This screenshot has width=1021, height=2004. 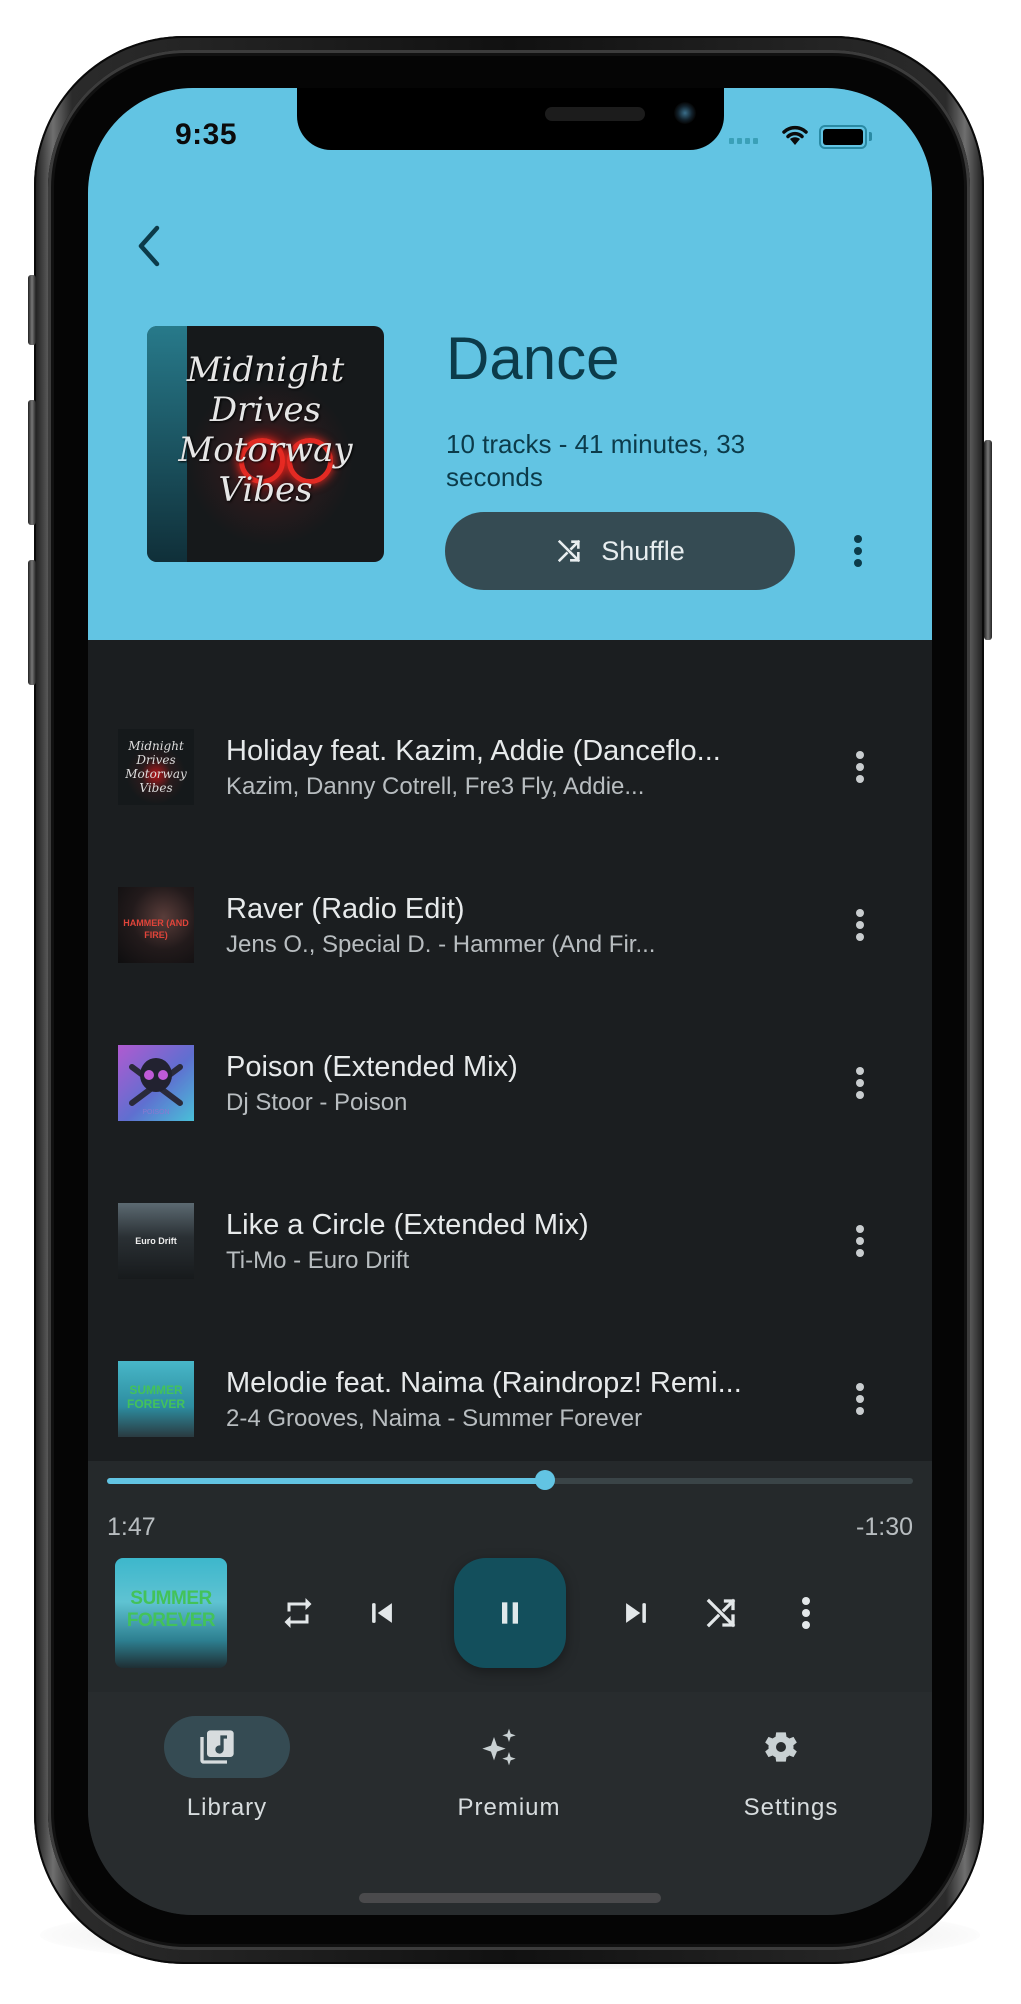 What do you see at coordinates (32, 310) in the screenshot?
I see `mute-switch` at bounding box center [32, 310].